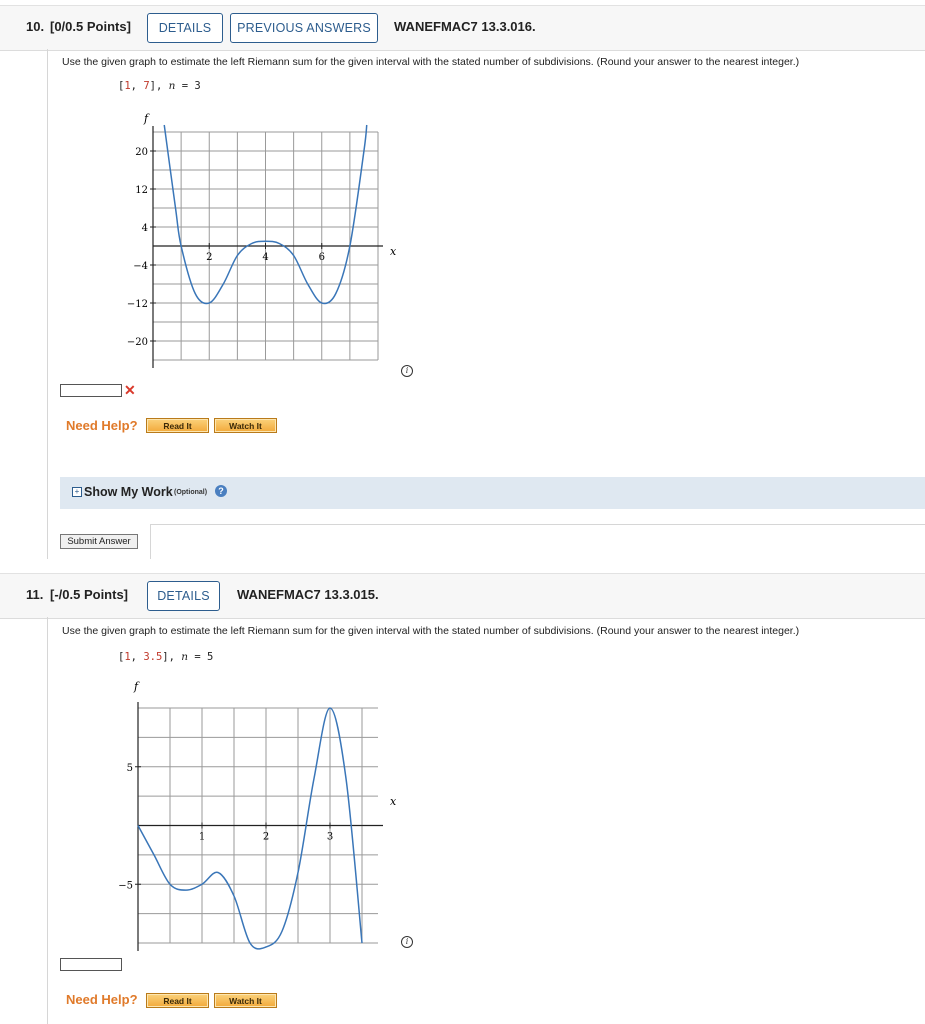  What do you see at coordinates (153, 657) in the screenshot?
I see `interval-end: 3.5` at bounding box center [153, 657].